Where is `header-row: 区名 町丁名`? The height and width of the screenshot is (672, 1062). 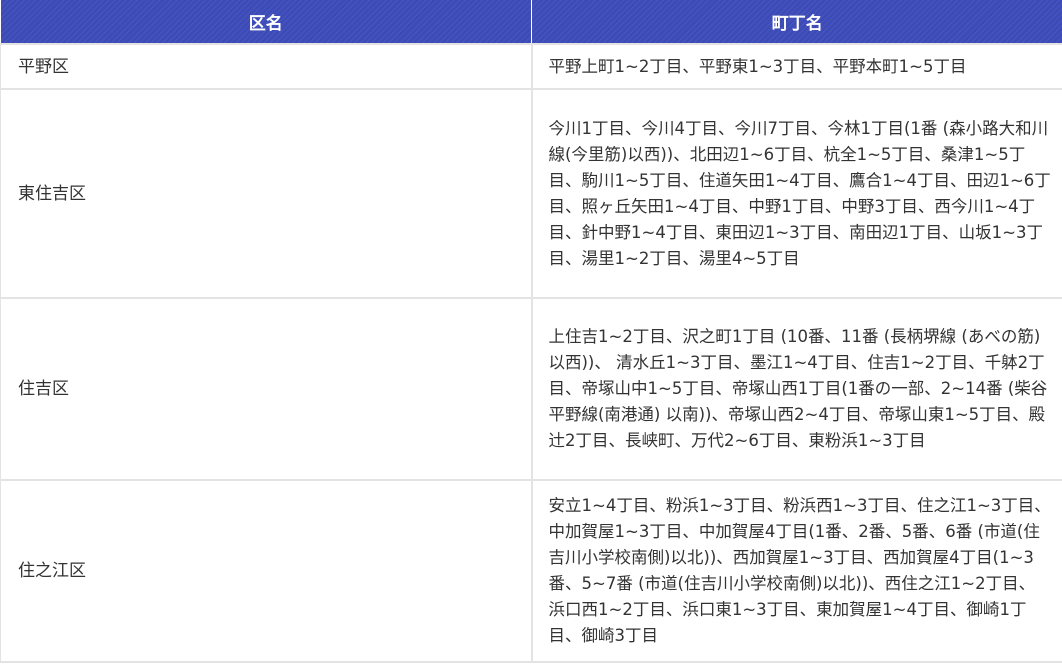 header-row: 区名 町丁名 is located at coordinates (531, 22).